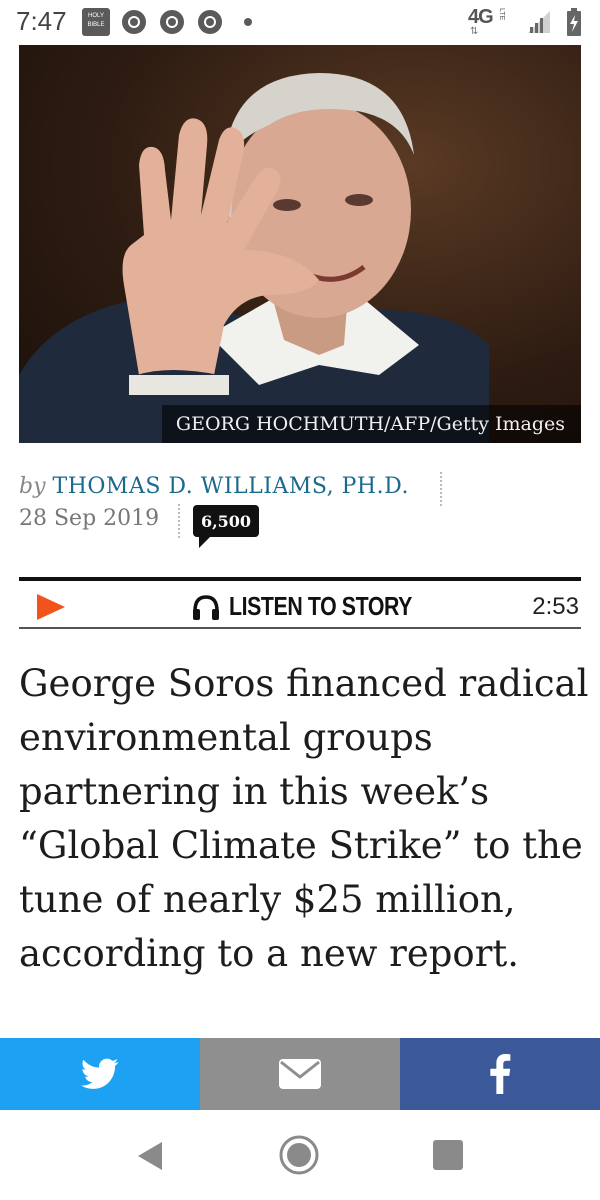  I want to click on play-button, so click(51, 607).